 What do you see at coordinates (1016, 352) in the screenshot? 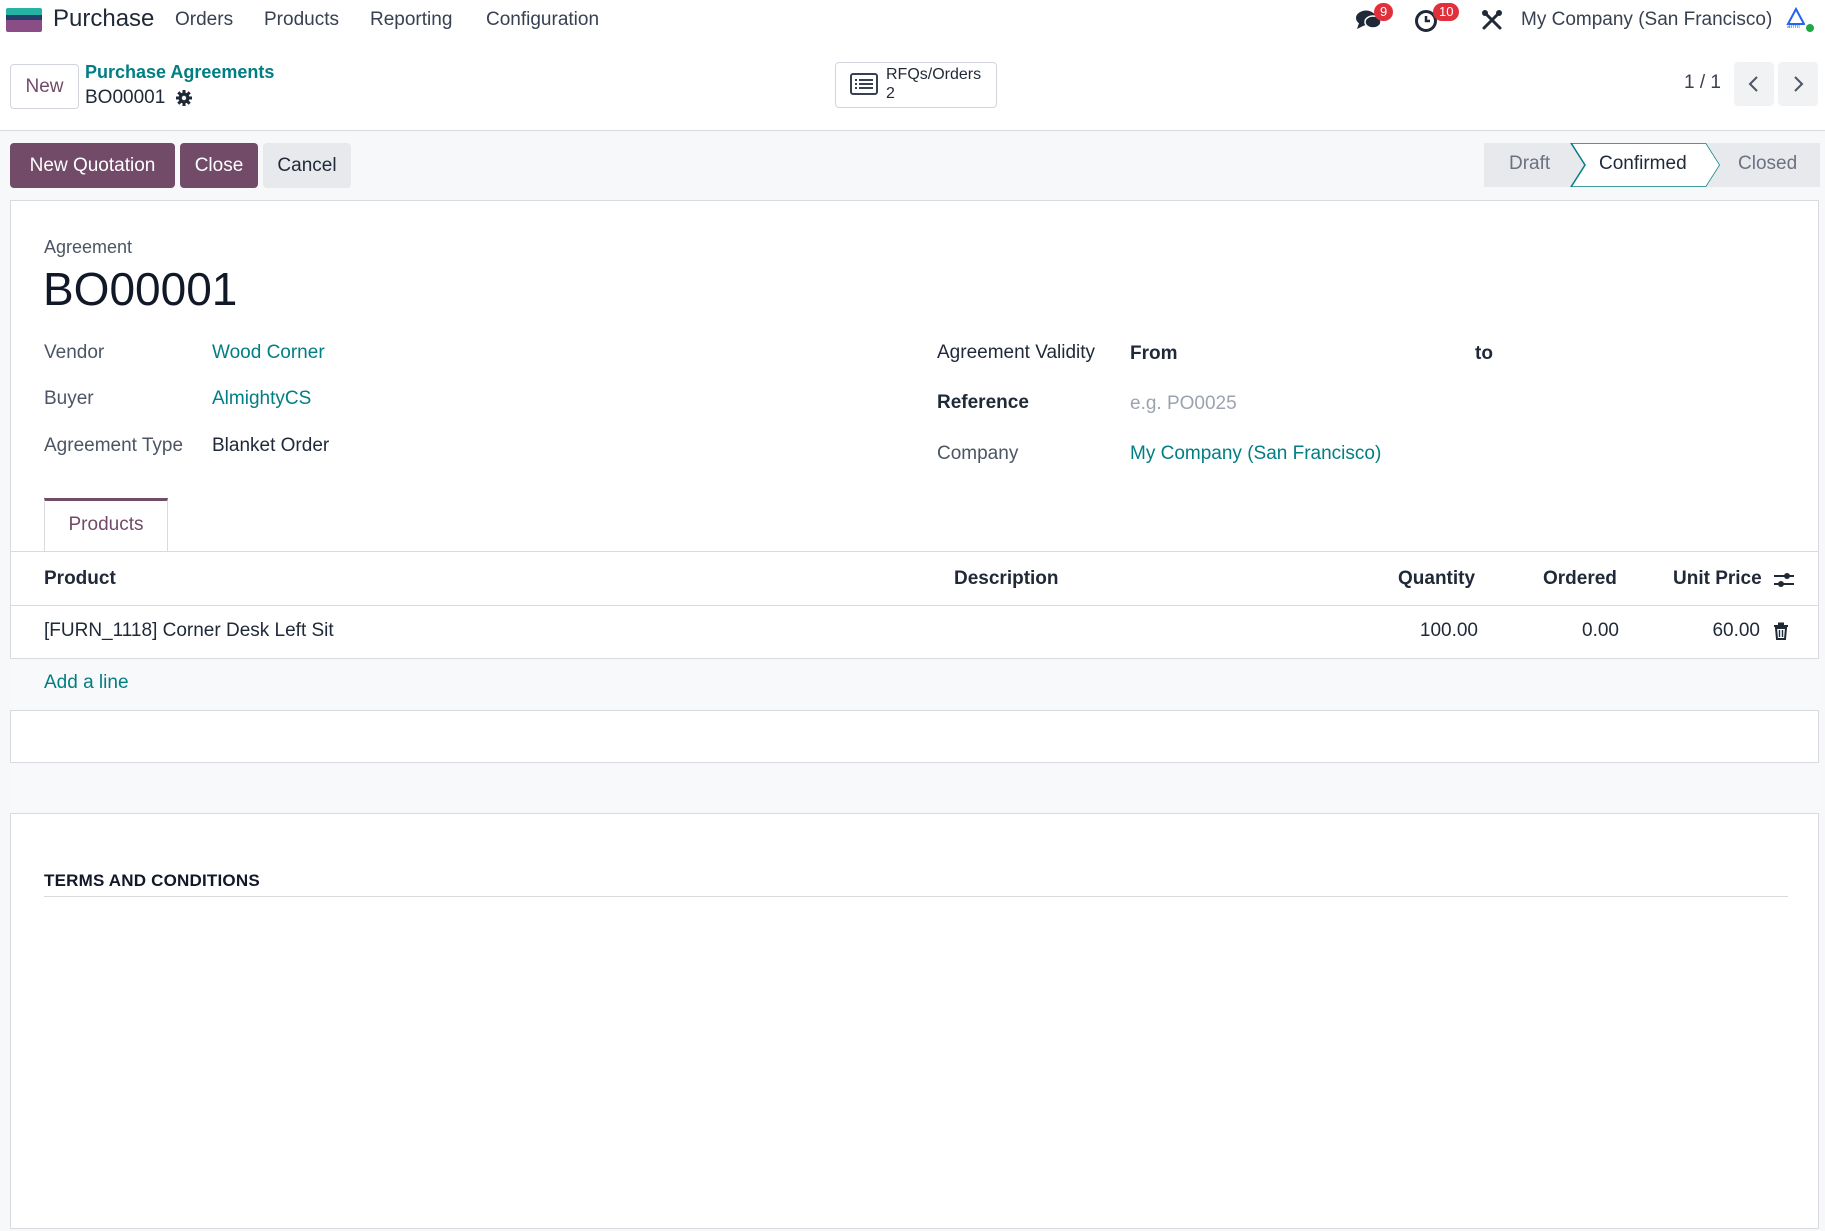
I see `agreement-validity-label: Agreement Validity` at bounding box center [1016, 352].